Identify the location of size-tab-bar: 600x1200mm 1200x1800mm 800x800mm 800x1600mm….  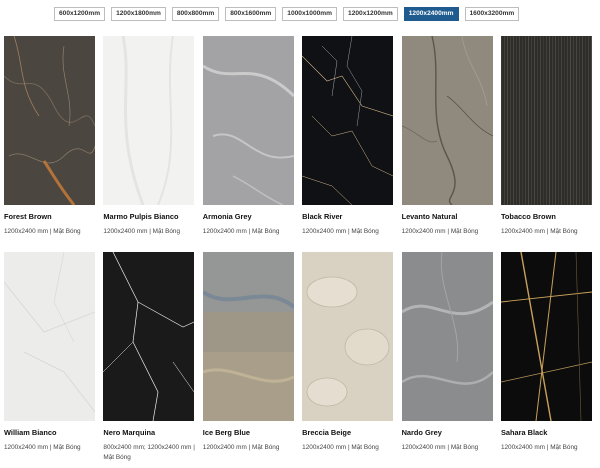
(287, 14).